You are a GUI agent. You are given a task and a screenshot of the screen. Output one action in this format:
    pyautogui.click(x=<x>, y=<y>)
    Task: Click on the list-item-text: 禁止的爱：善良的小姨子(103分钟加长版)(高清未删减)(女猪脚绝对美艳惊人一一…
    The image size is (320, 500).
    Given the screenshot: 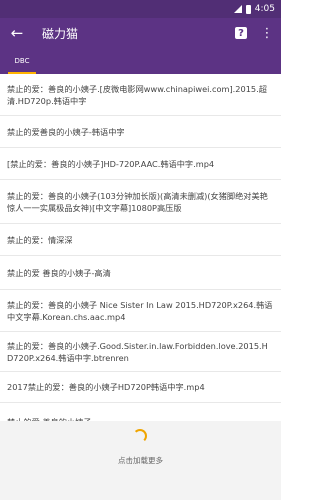 What is the action you would take?
    pyautogui.click(x=137, y=201)
    